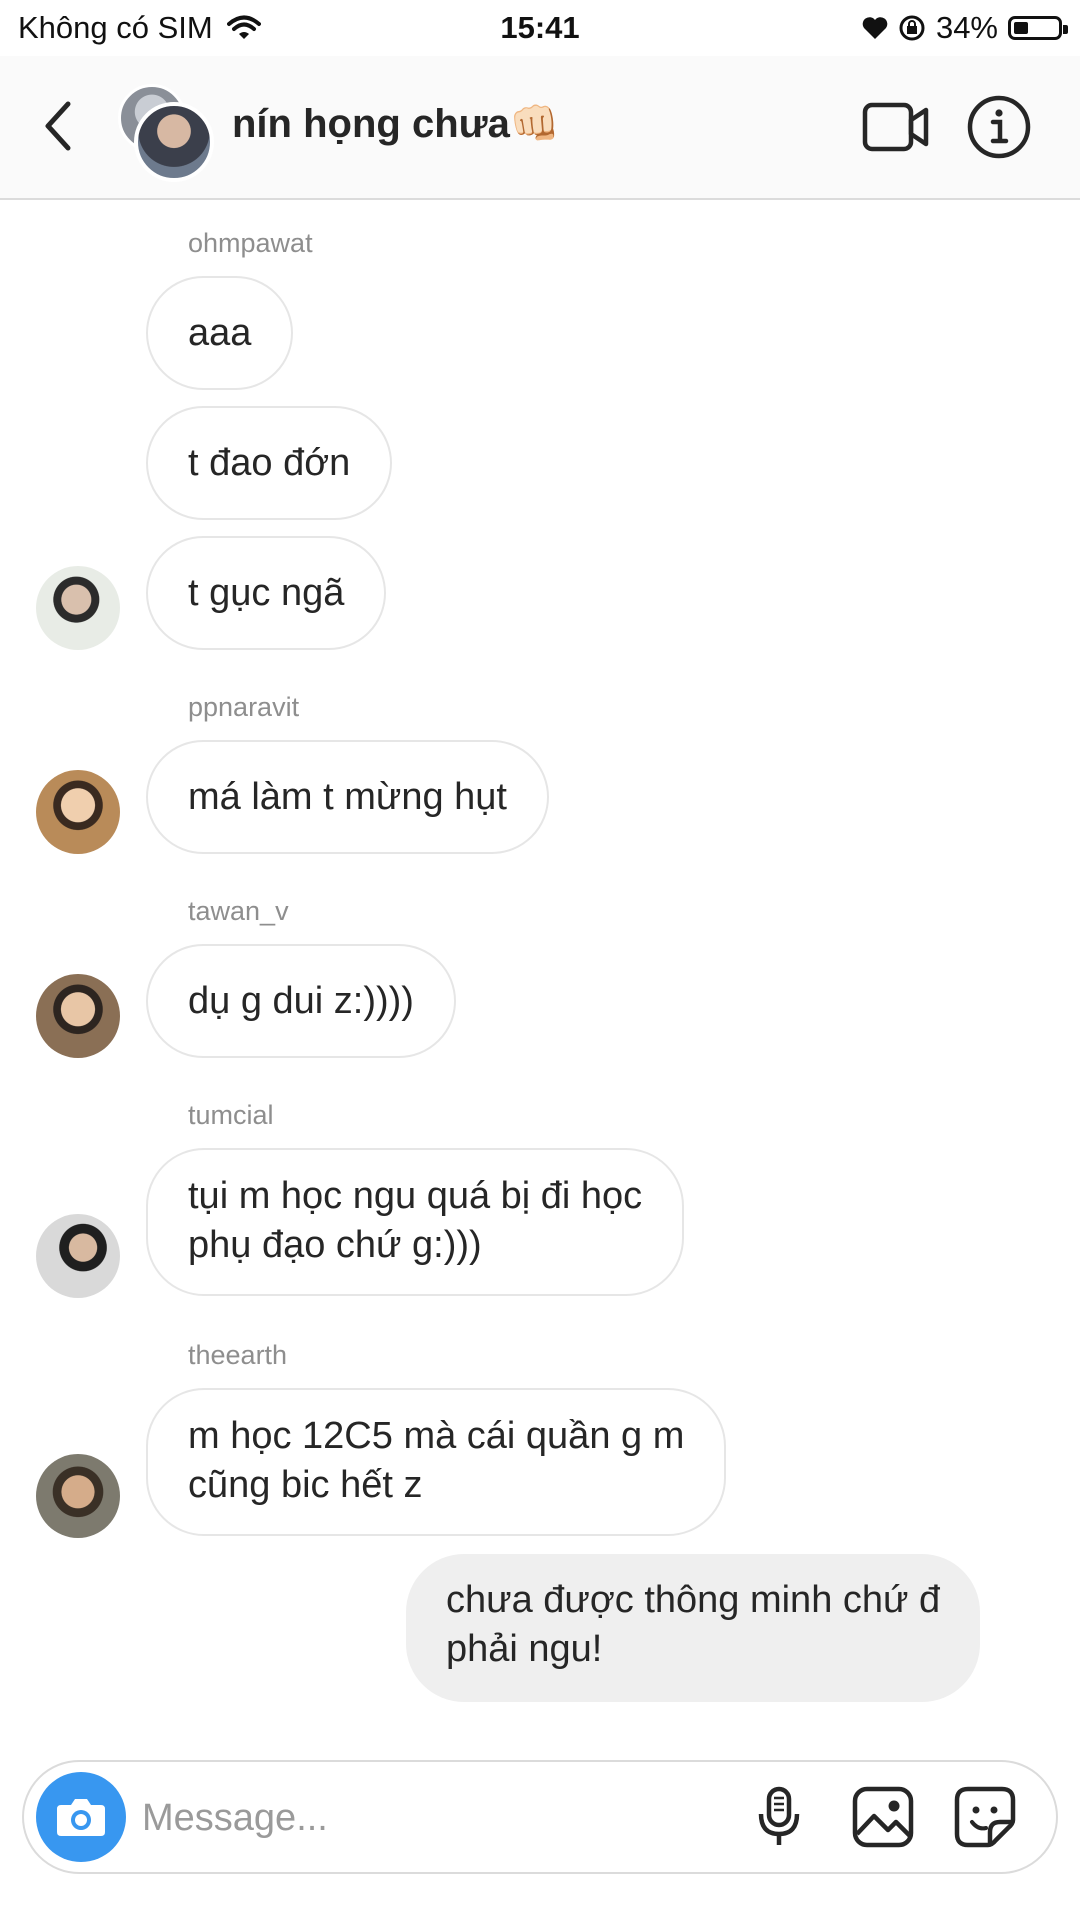 The image size is (1080, 1920). What do you see at coordinates (1021, 28) in the screenshot?
I see `battery-fill` at bounding box center [1021, 28].